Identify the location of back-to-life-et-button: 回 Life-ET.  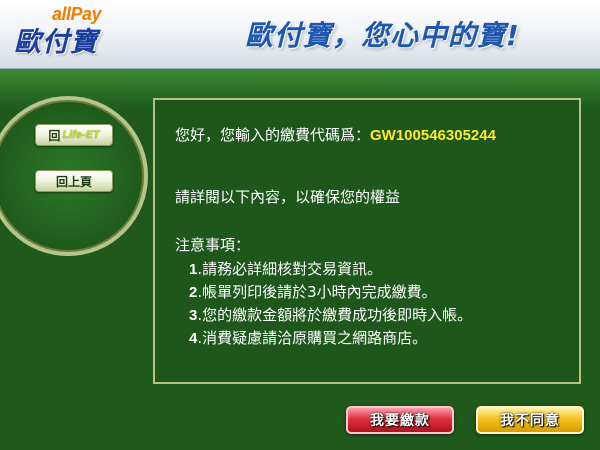
(74, 135).